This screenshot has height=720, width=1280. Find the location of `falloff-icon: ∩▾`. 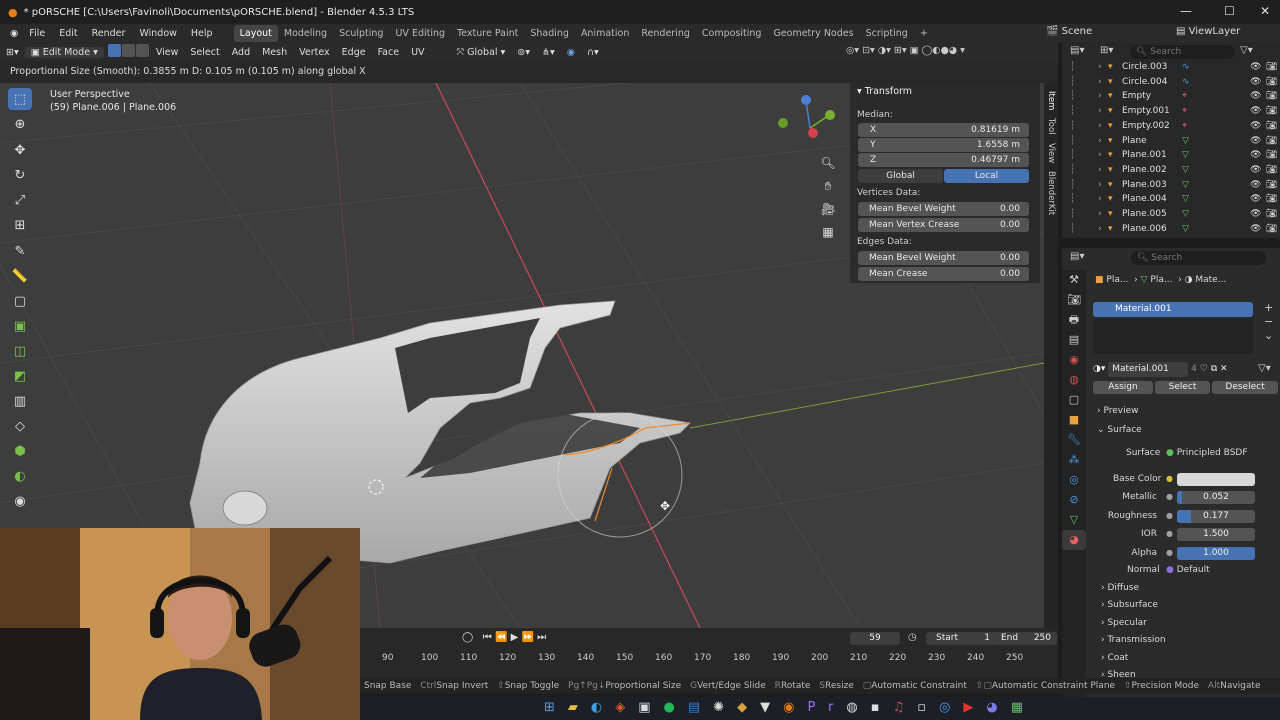

falloff-icon: ∩▾ is located at coordinates (593, 52).